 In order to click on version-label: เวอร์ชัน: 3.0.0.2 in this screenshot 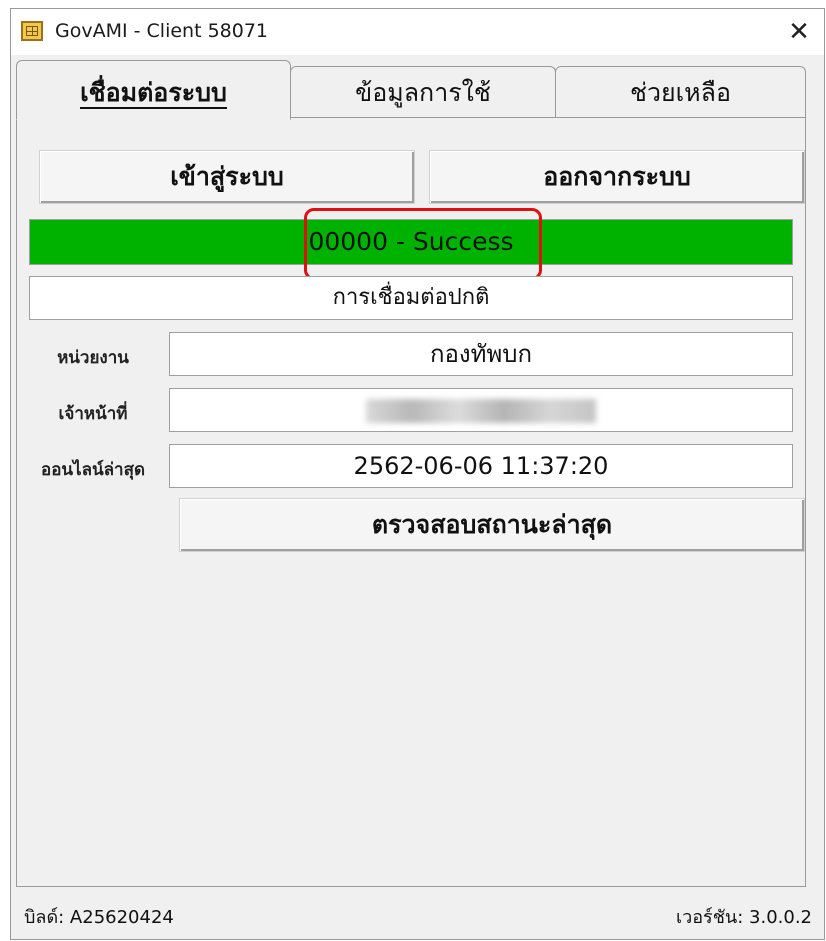, I will do `click(743, 917)`.